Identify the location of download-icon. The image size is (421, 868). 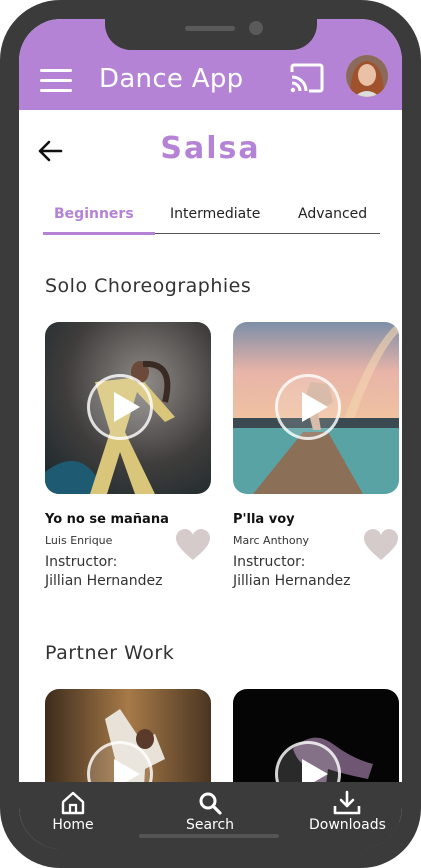
(347, 802).